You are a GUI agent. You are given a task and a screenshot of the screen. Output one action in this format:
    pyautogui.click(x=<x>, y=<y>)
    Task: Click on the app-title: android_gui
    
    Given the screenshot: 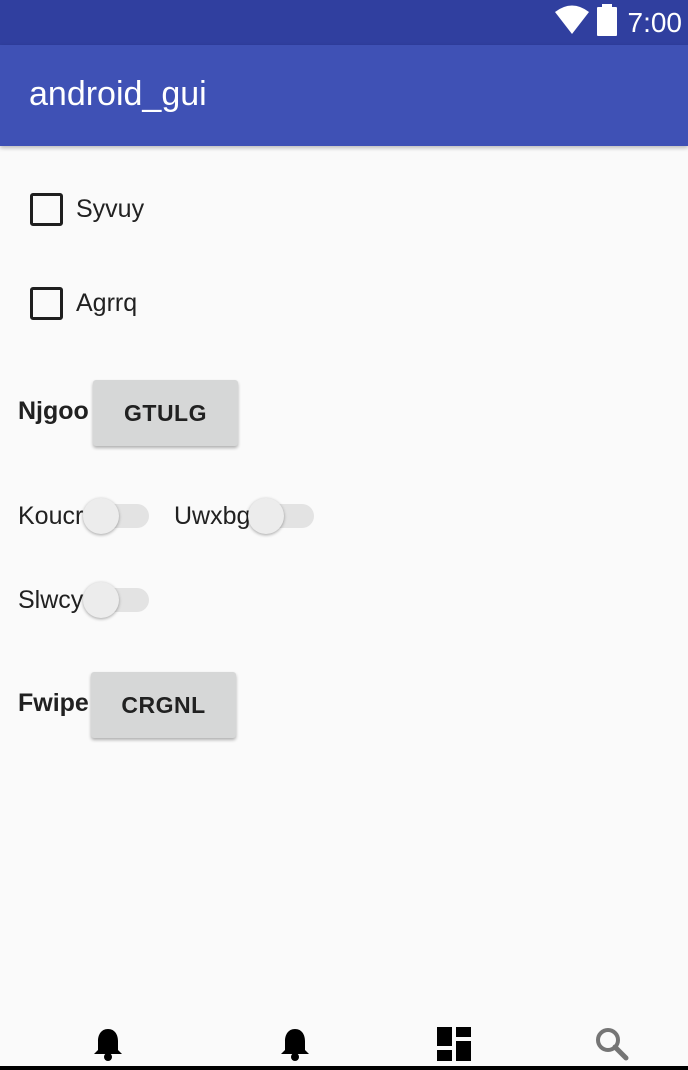 What is the action you would take?
    pyautogui.click(x=118, y=94)
    